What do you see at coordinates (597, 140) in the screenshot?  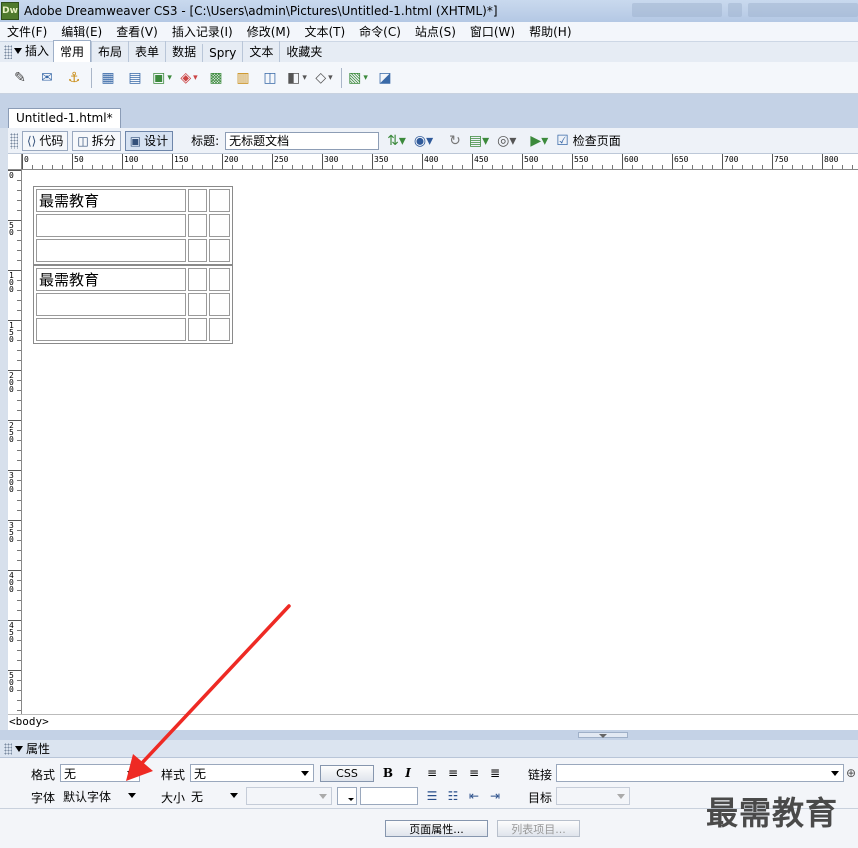 I see `check-page-button: 检查页面` at bounding box center [597, 140].